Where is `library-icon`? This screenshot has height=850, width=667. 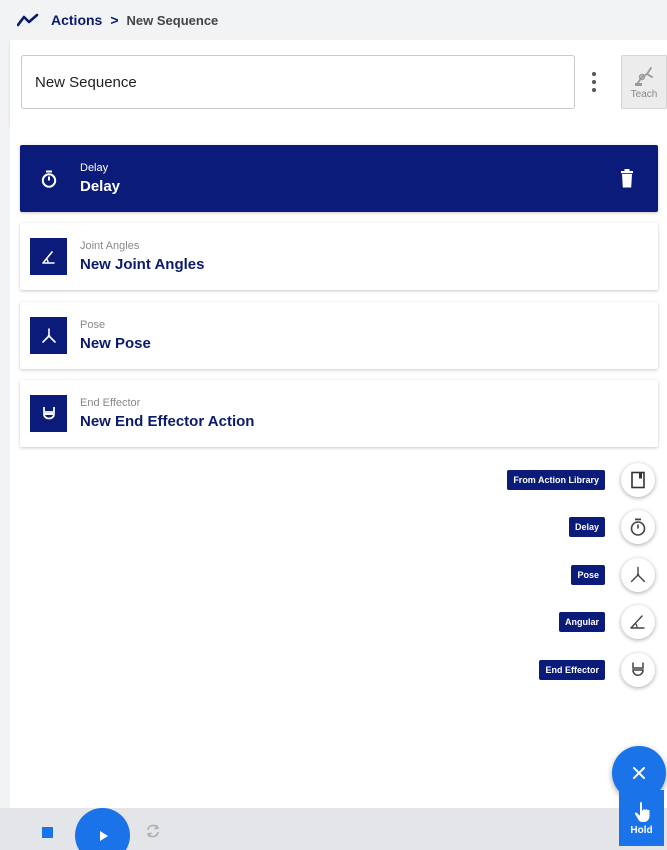
library-icon is located at coordinates (638, 480).